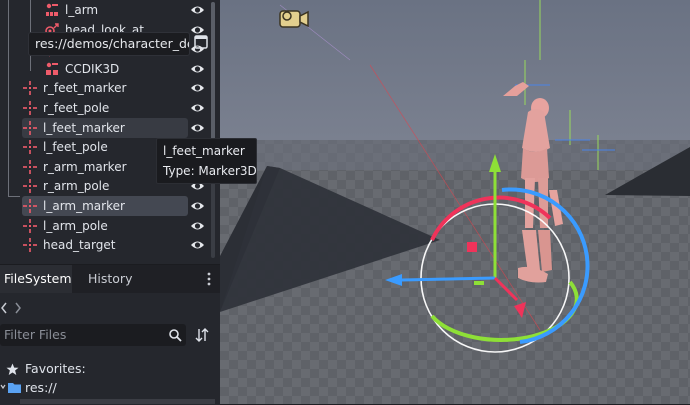 The image size is (690, 405). I want to click on node-label: r_arm_marker, so click(85, 166).